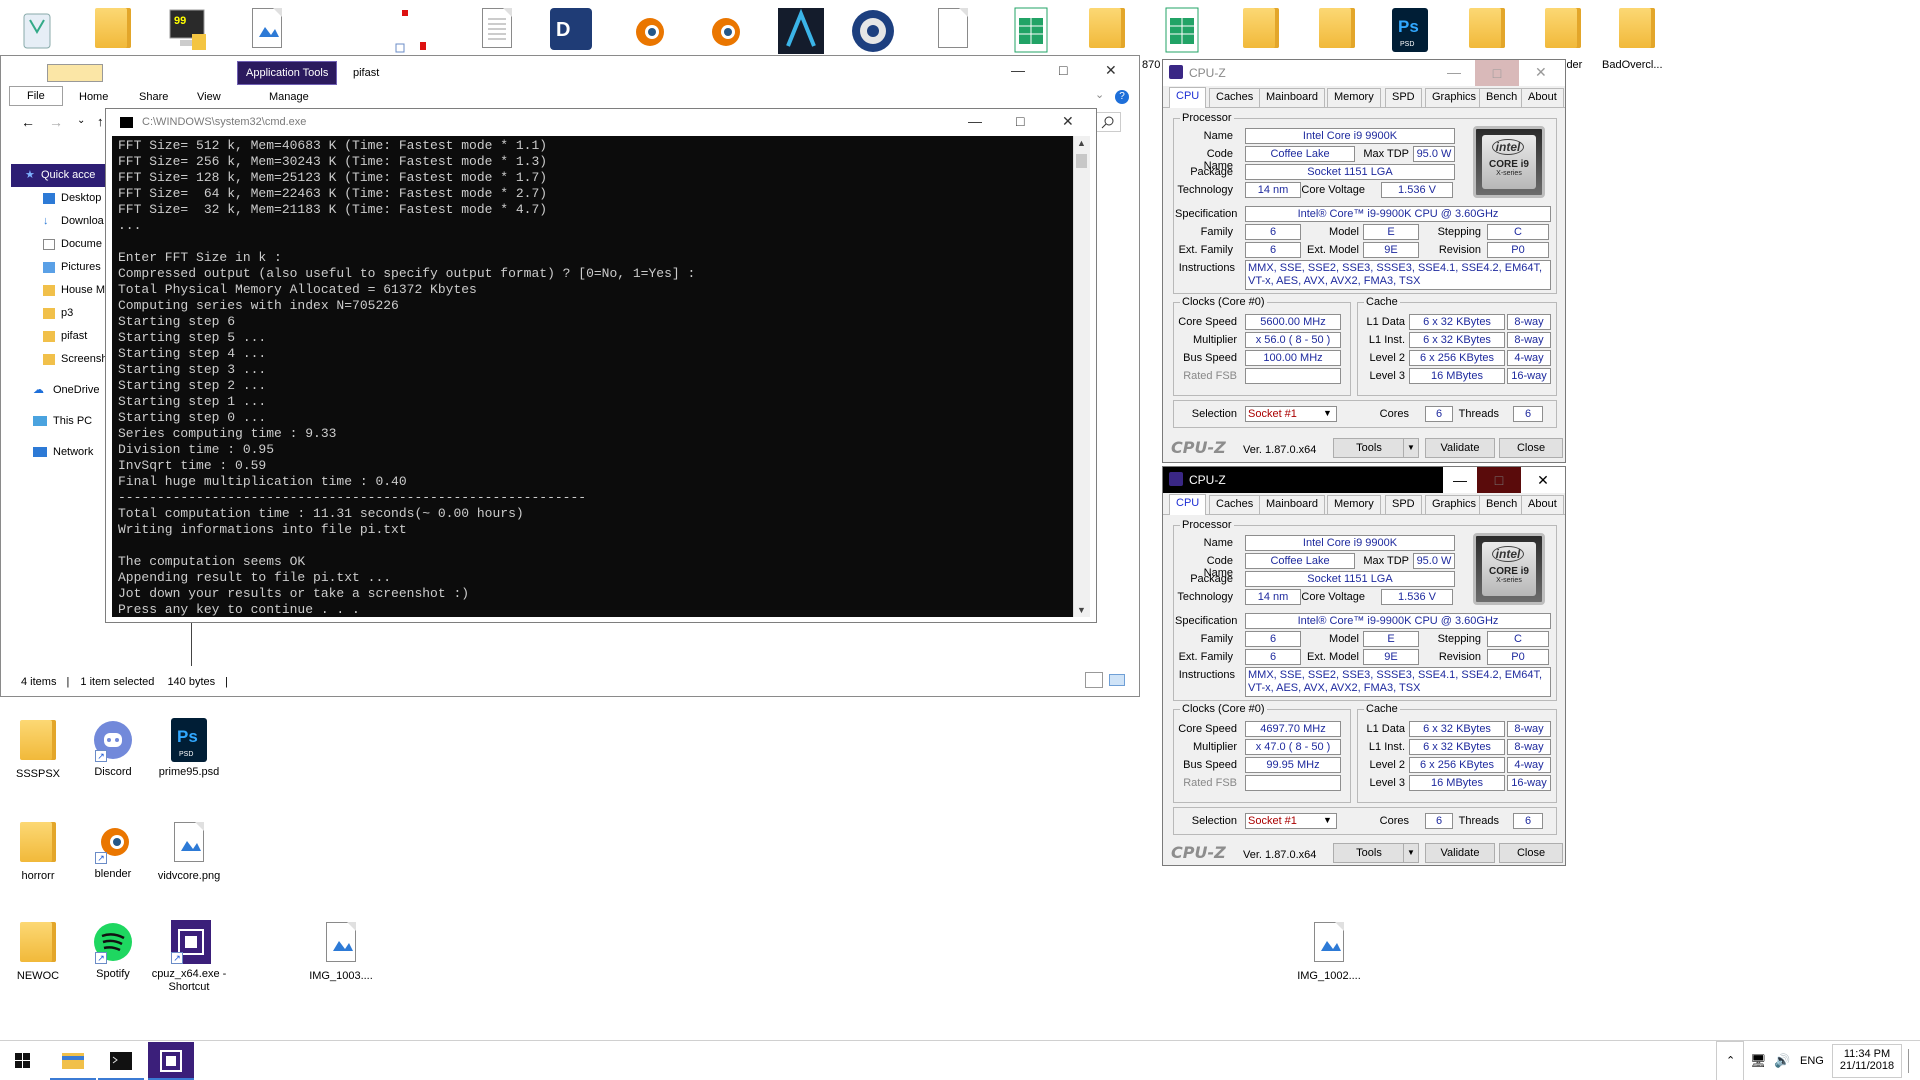 The image size is (1920, 1080). I want to click on recycle-bin-icon, so click(39, 31).